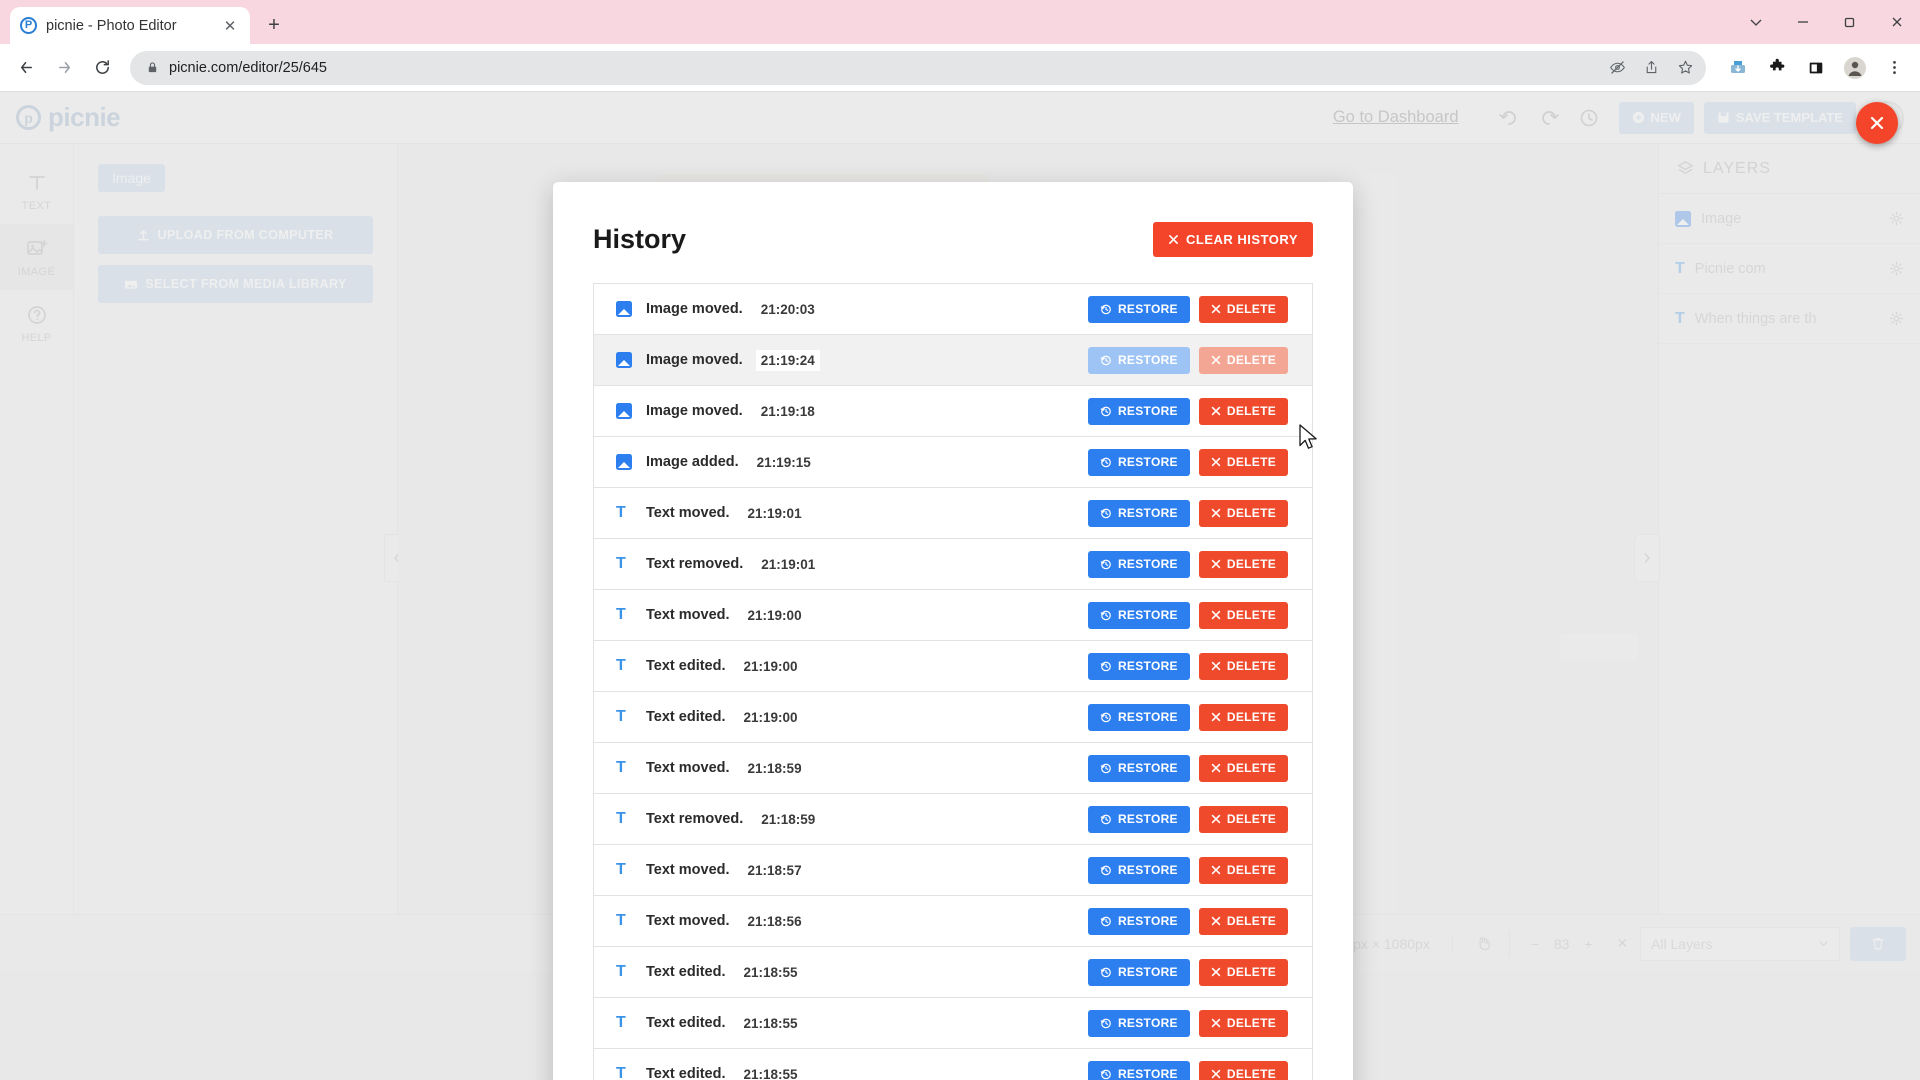 The width and height of the screenshot is (1920, 1080). I want to click on extensions-puzzle-icon, so click(1777, 68).